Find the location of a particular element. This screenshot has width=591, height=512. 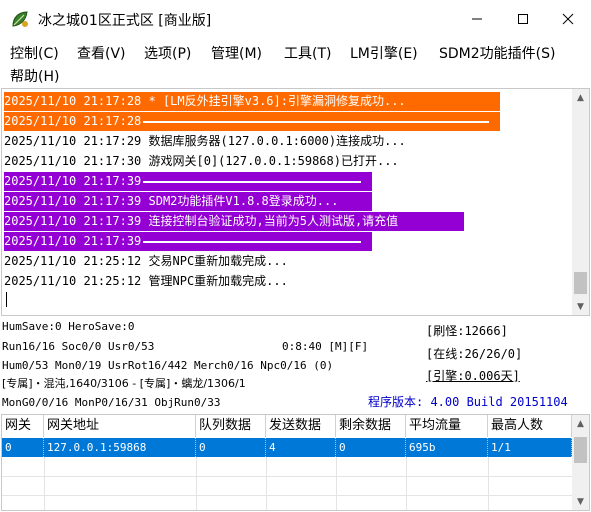

column-gateway: 网关 is located at coordinates (23, 426).